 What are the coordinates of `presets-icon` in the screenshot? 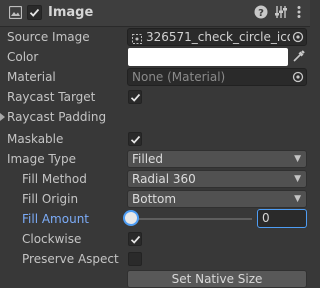 It's located at (281, 12).